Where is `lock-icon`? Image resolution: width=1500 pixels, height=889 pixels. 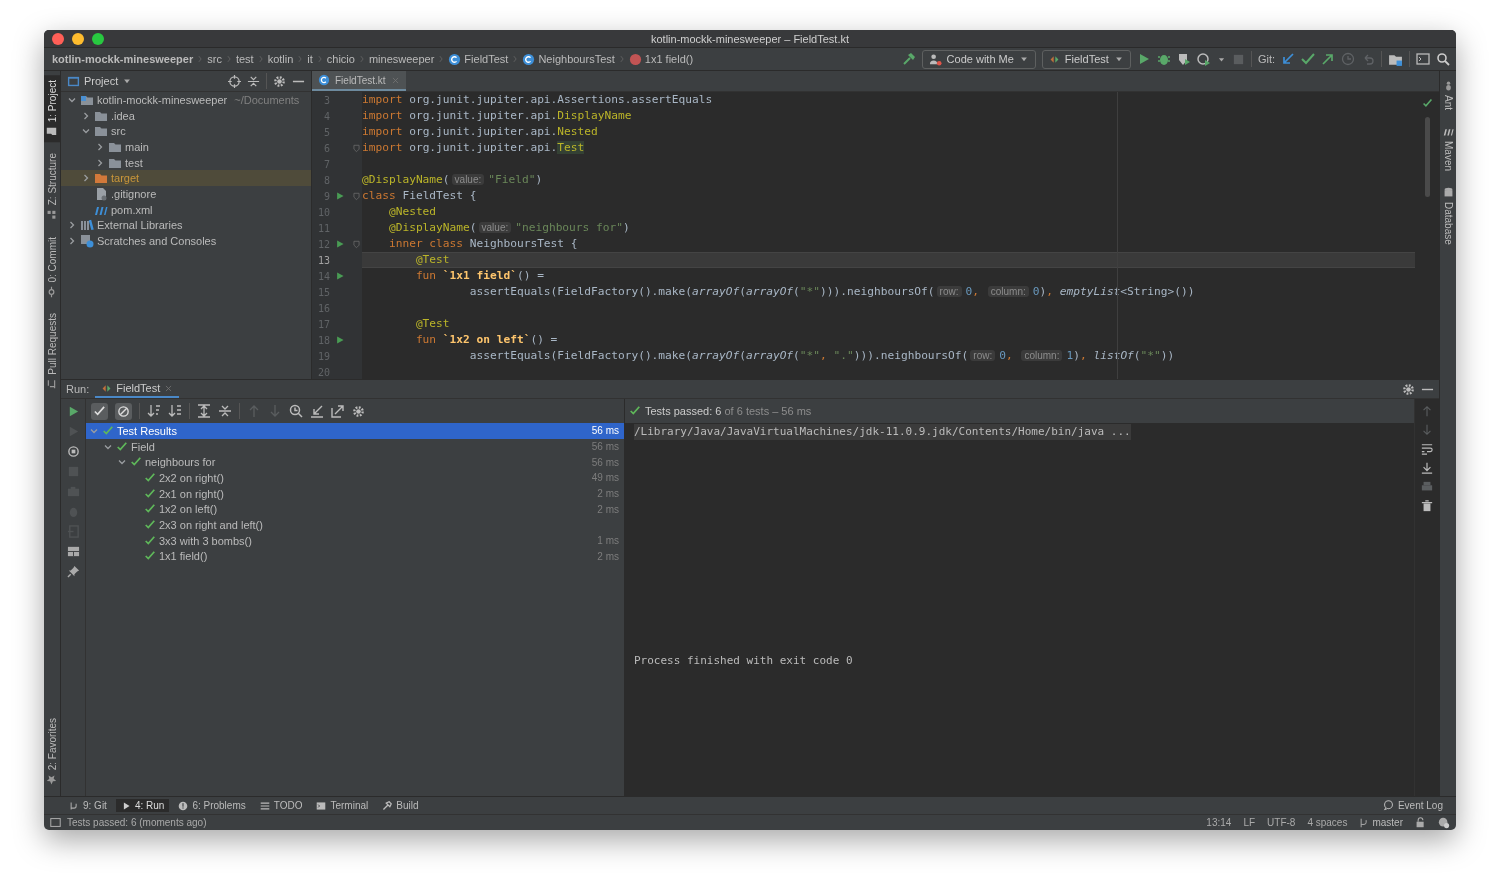
lock-icon is located at coordinates (1420, 822).